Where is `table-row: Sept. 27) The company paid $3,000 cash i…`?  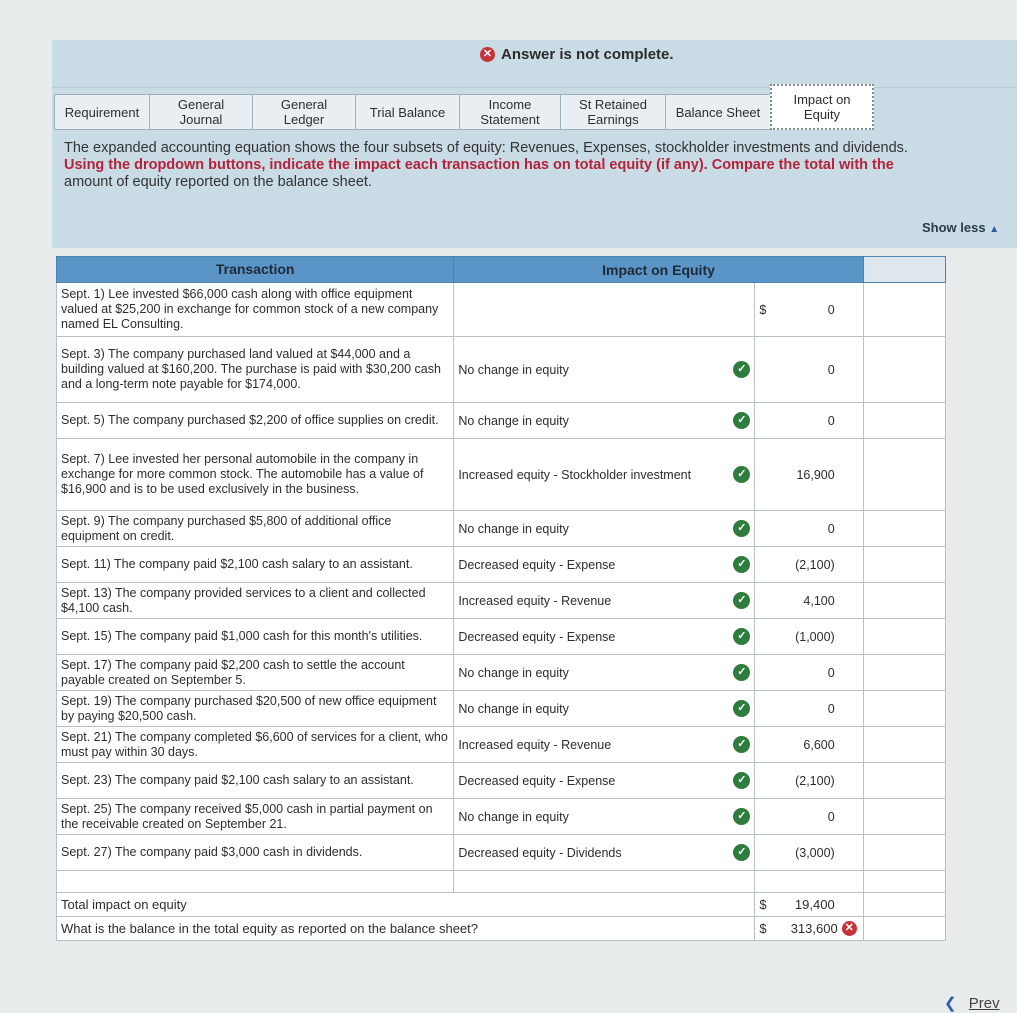
table-row: Sept. 27) The company paid $3,000 cash i… is located at coordinates (501, 852).